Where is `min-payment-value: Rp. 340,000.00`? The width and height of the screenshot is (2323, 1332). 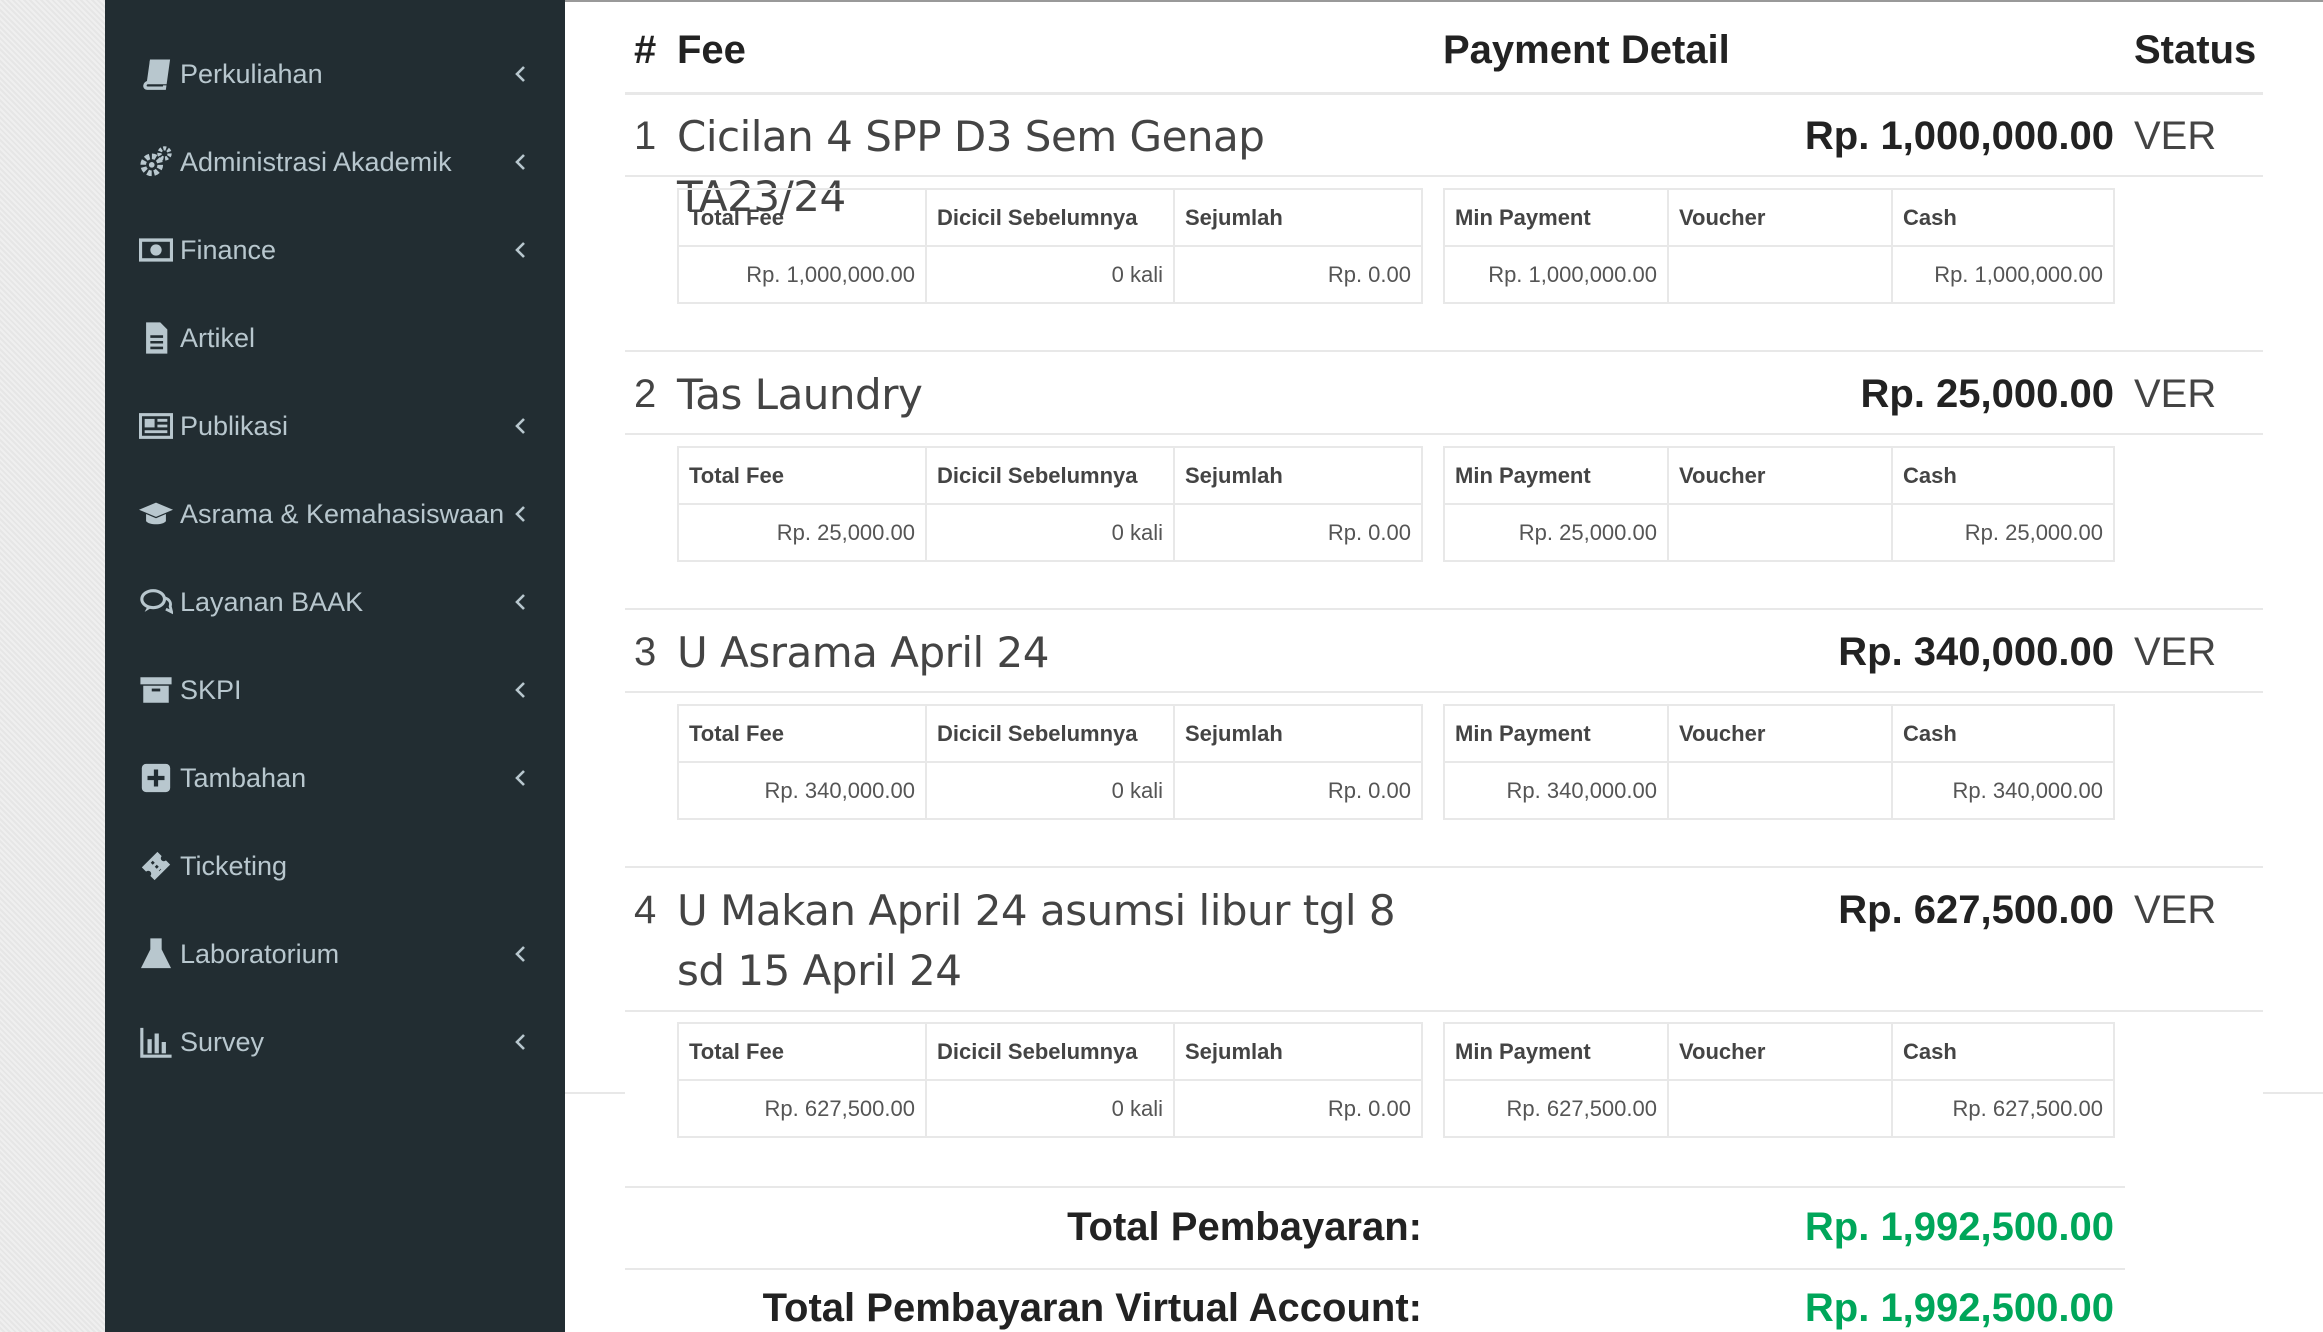
min-payment-value: Rp. 340,000.00 is located at coordinates (1556, 790).